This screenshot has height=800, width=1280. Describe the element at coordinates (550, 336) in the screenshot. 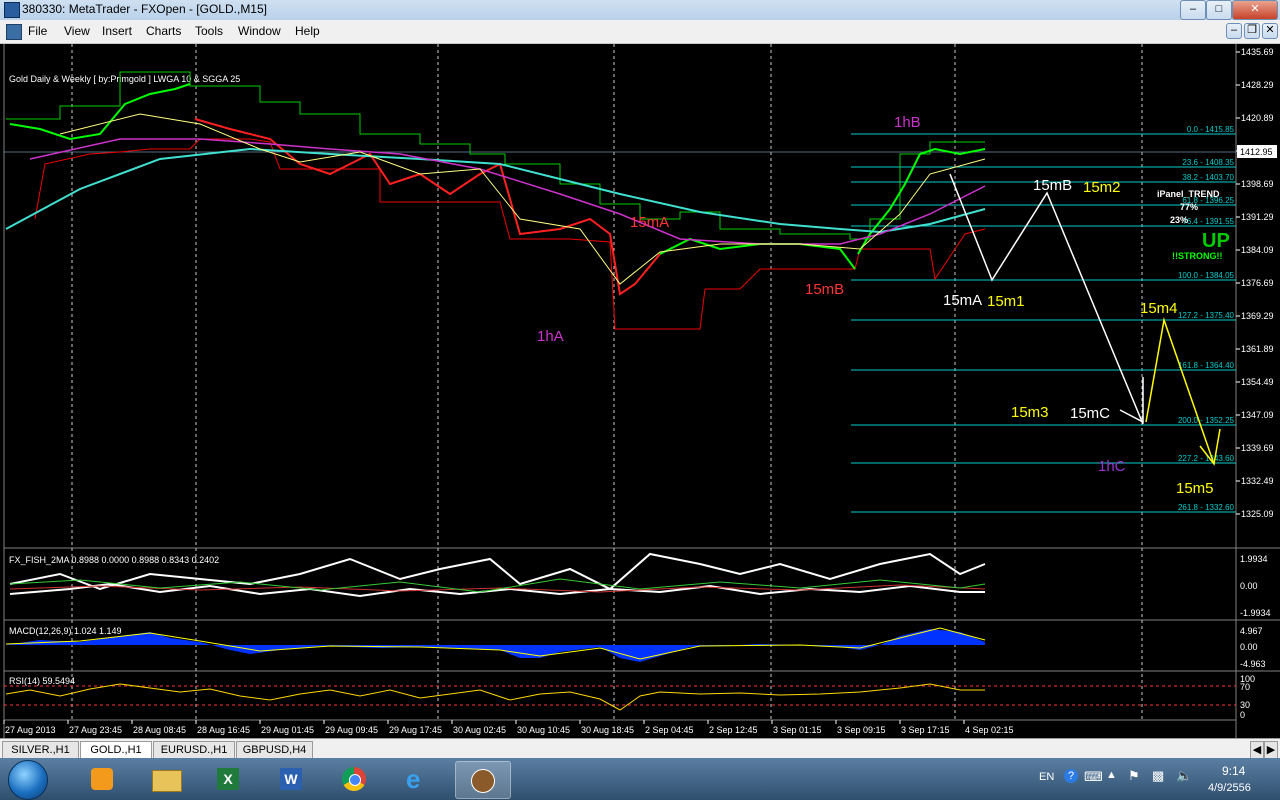

I see `wave-label-1hA: 1hA` at that location.